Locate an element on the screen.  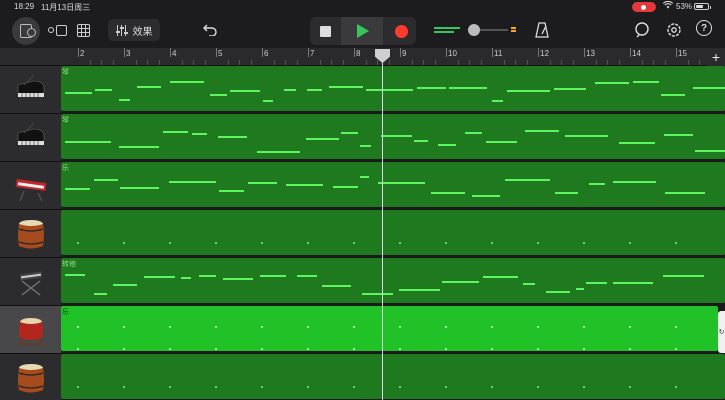
timeline-ruler: 2 3 4 5 6 7 8 9 10 11 12 13 14 15 is located at coordinates (393, 57).